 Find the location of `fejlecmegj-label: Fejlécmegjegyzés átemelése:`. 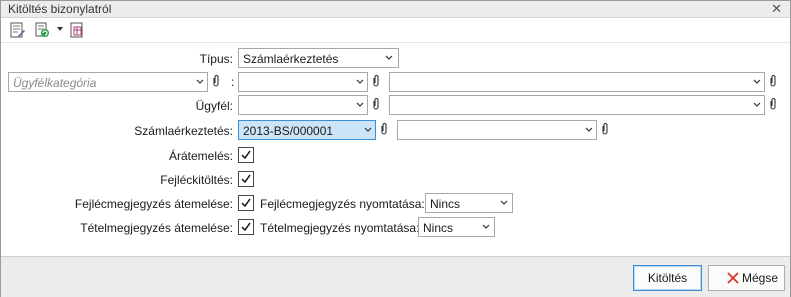

fejlecmegj-label: Fejlécmegjegyzés átemelése: is located at coordinates (153, 204).